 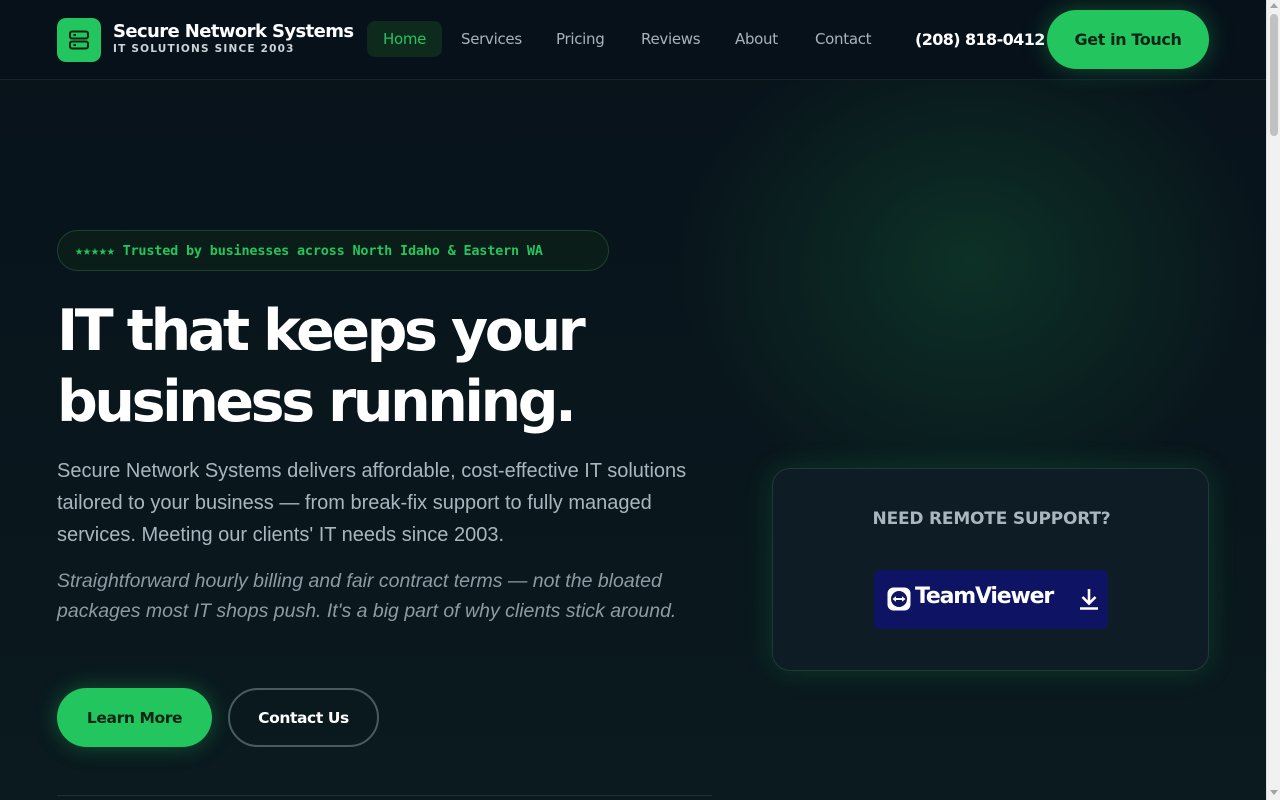 What do you see at coordinates (233, 31) in the screenshot?
I see `brand-name: Secure Network Systems` at bounding box center [233, 31].